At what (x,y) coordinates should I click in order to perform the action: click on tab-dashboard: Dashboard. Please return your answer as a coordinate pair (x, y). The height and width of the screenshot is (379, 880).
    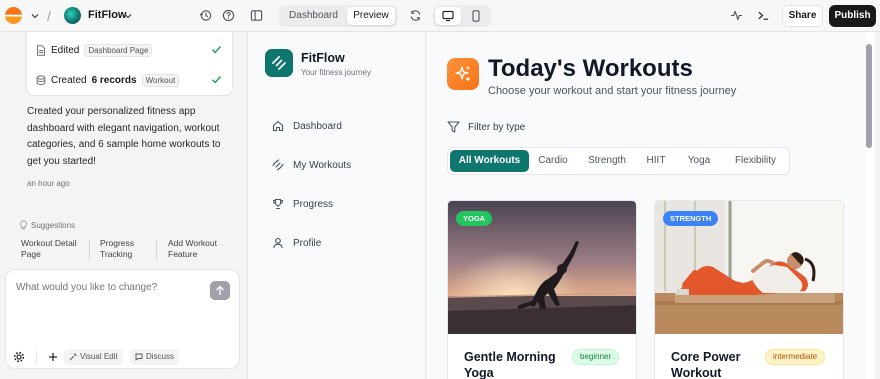
    Looking at the image, I should click on (313, 16).